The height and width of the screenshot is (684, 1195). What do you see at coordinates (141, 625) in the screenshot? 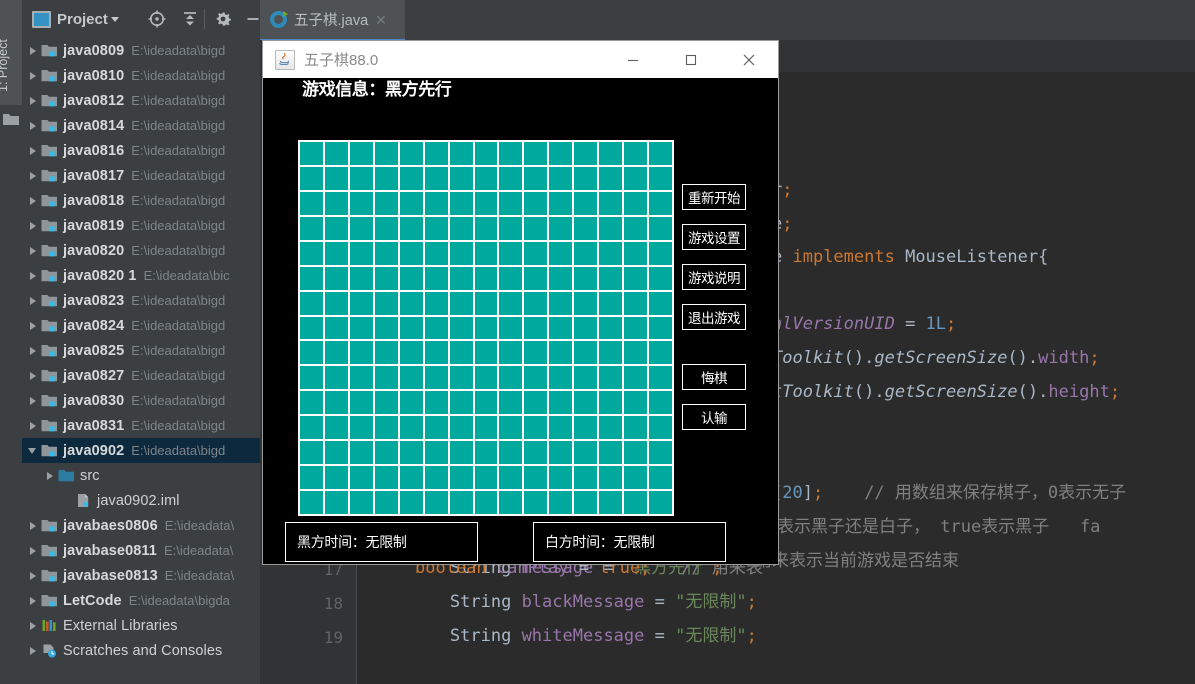
I see `tree-item-external-libraries: External Libraries` at bounding box center [141, 625].